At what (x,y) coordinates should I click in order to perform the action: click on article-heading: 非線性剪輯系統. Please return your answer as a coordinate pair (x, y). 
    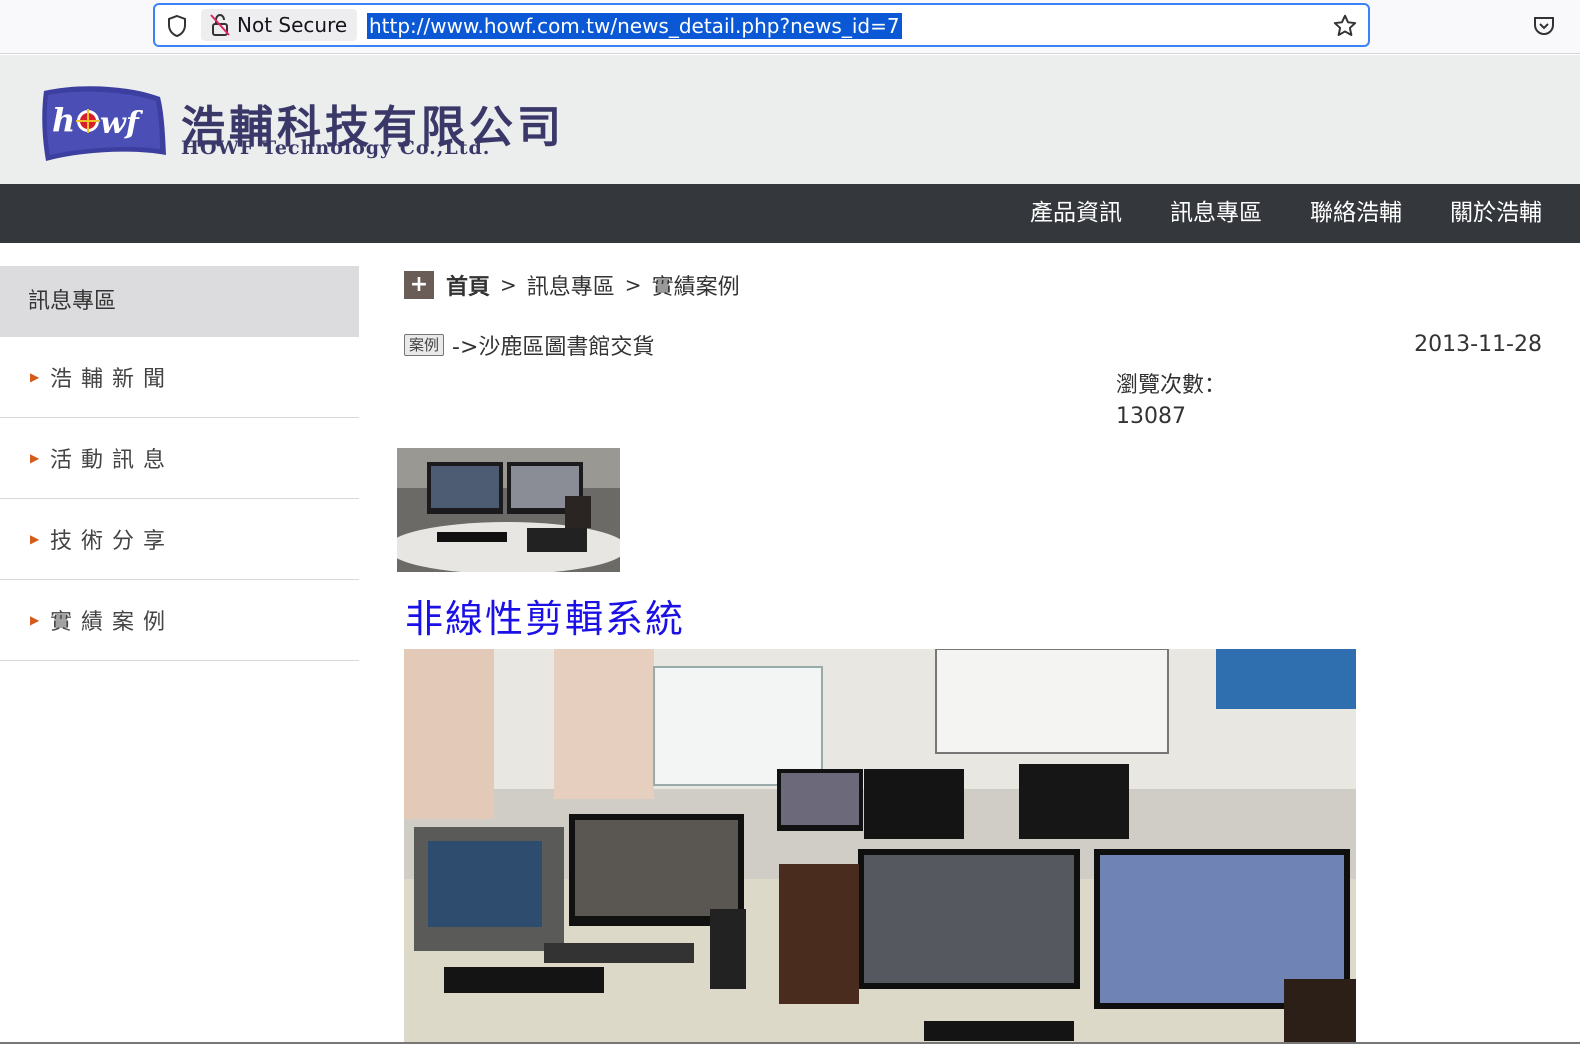
    Looking at the image, I should click on (545, 619).